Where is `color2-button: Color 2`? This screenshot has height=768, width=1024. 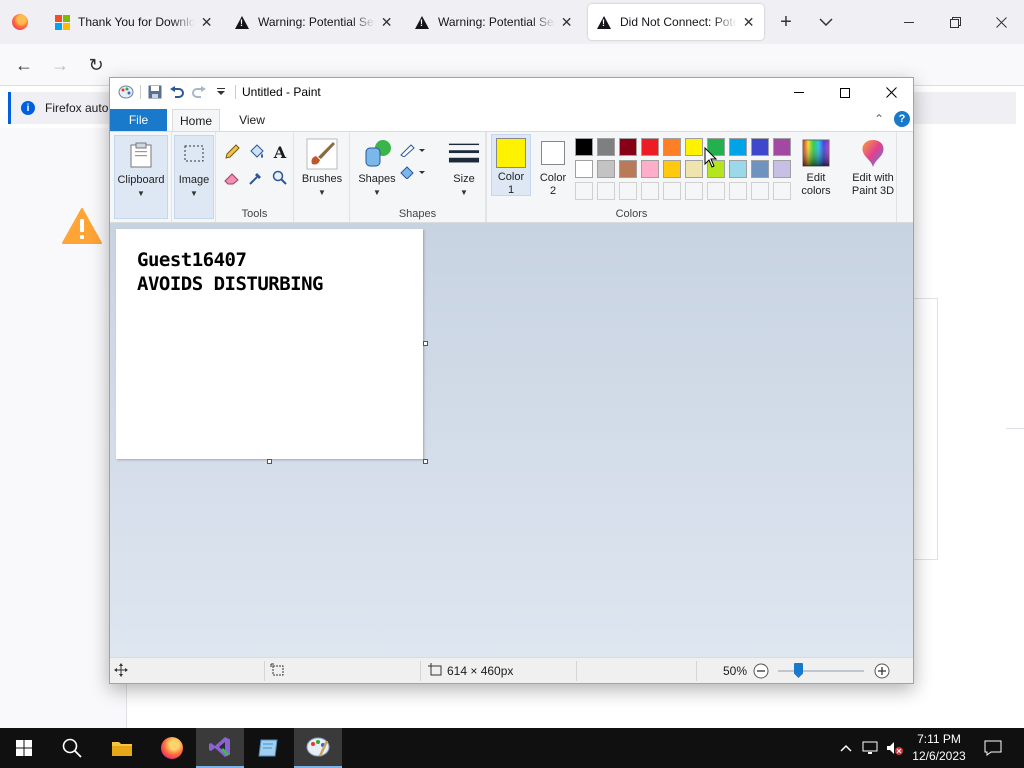 color2-button: Color 2 is located at coordinates (553, 167).